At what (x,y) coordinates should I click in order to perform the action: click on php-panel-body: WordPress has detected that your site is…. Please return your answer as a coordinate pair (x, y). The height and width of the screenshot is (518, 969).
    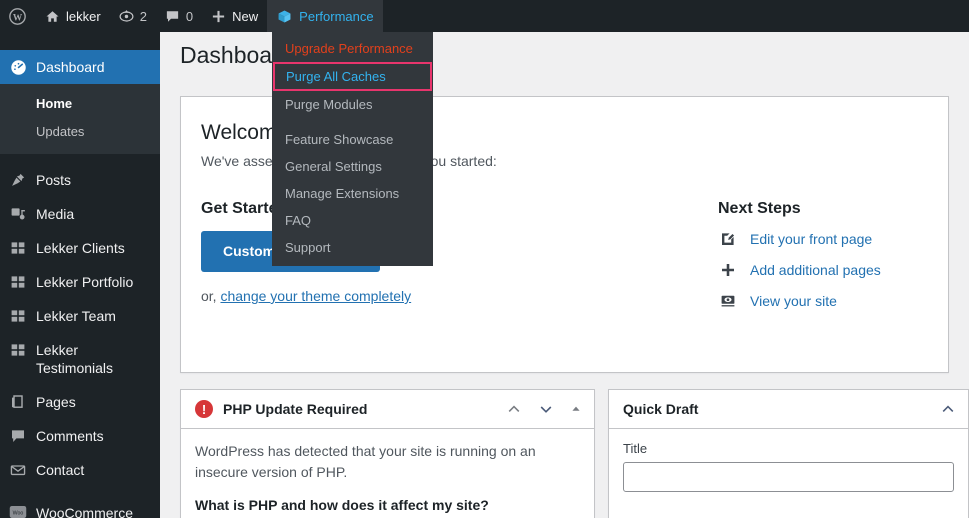
    Looking at the image, I should click on (387, 473).